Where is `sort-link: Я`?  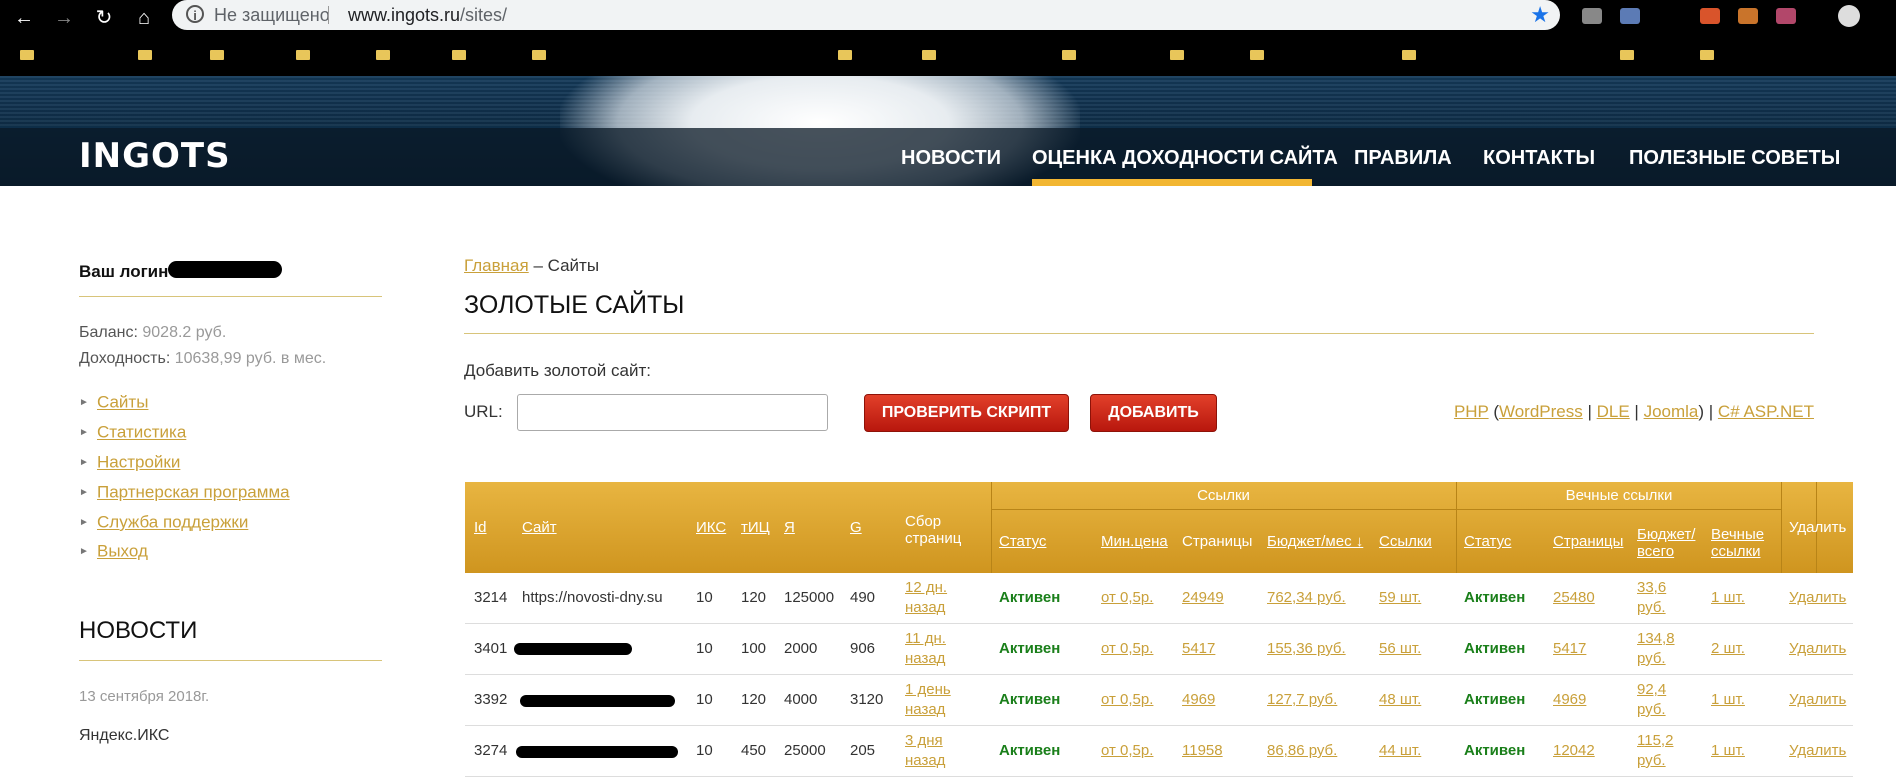
sort-link: Я is located at coordinates (789, 527).